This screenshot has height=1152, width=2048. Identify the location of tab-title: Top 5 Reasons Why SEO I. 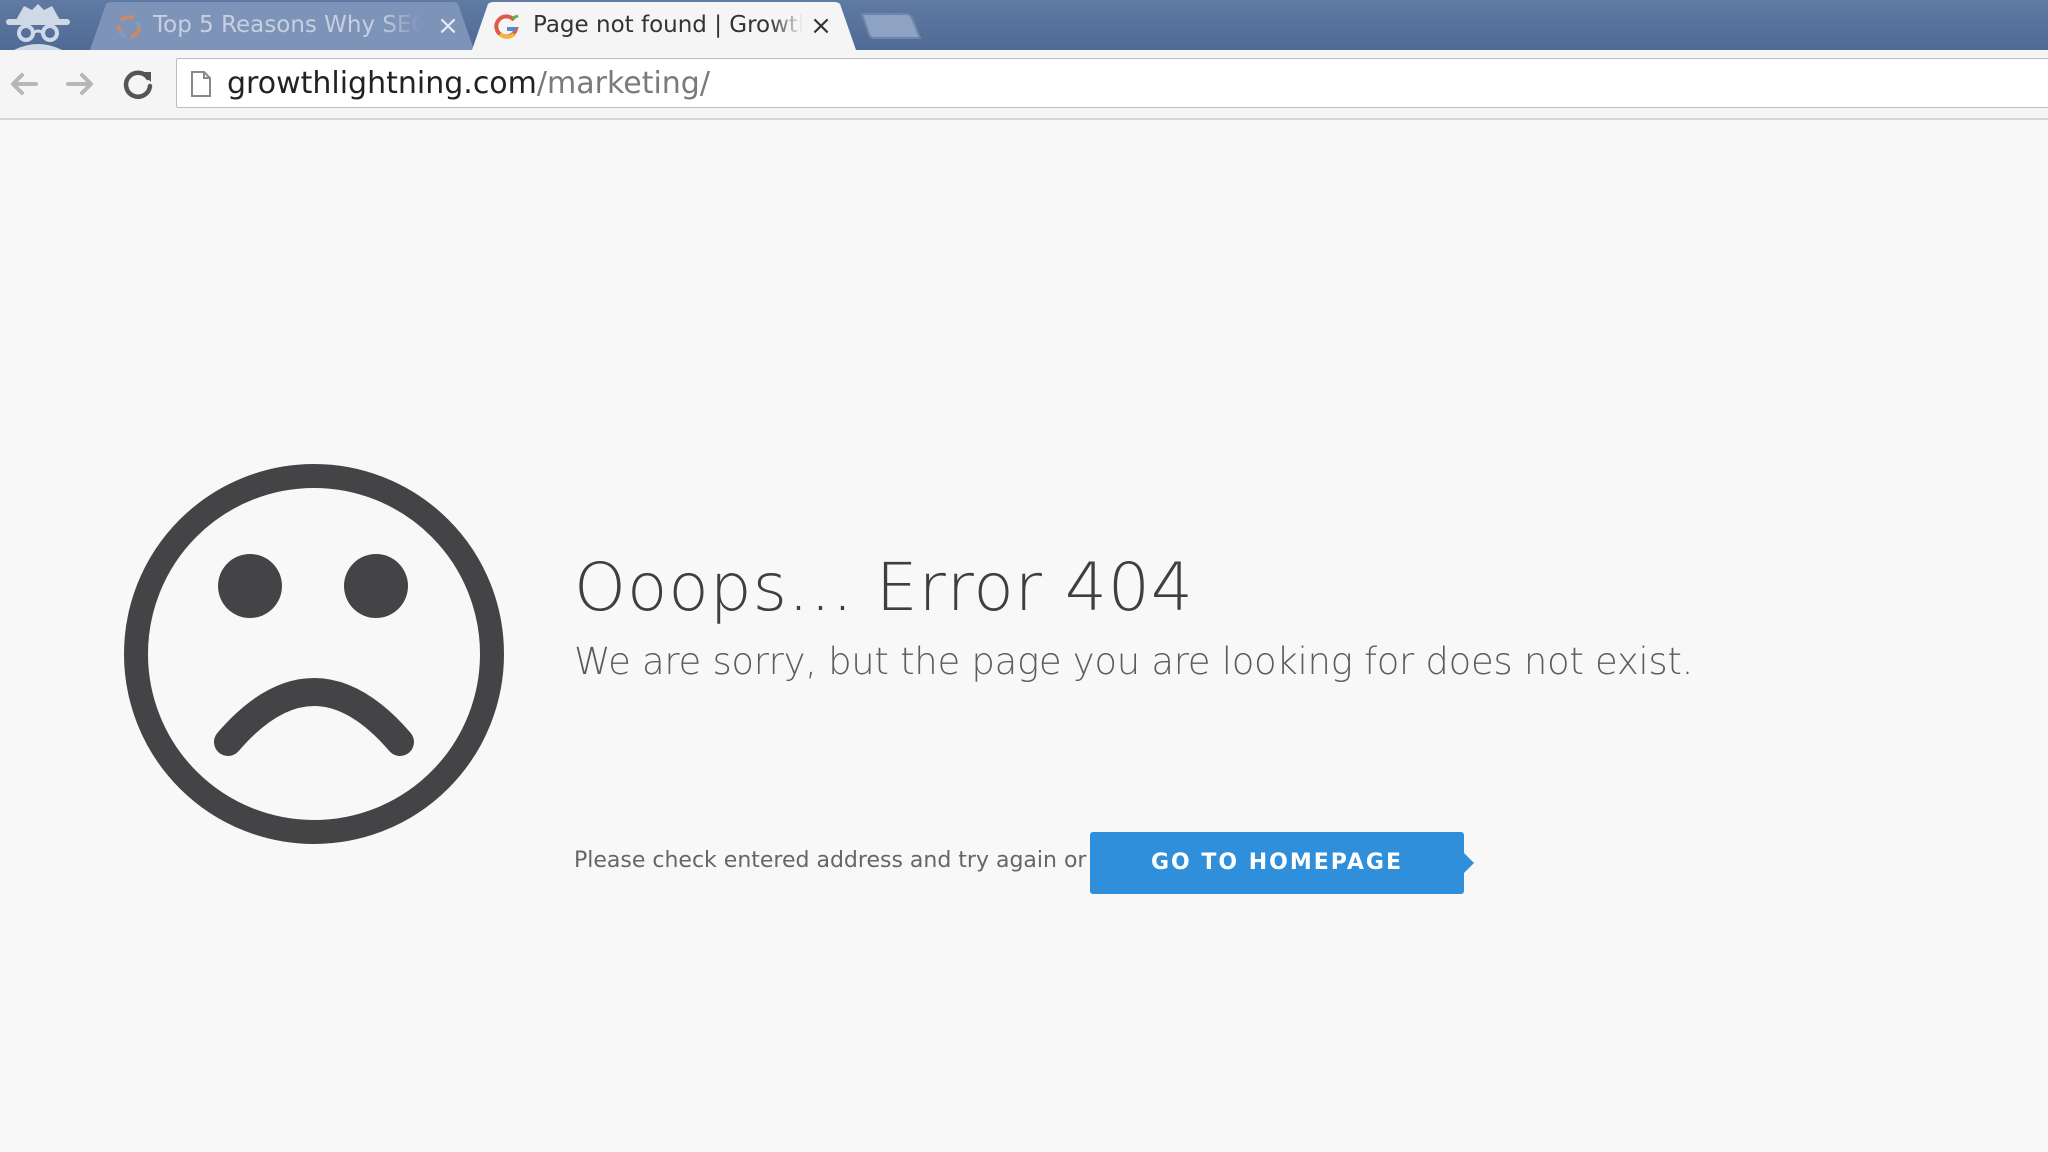
(287, 25).